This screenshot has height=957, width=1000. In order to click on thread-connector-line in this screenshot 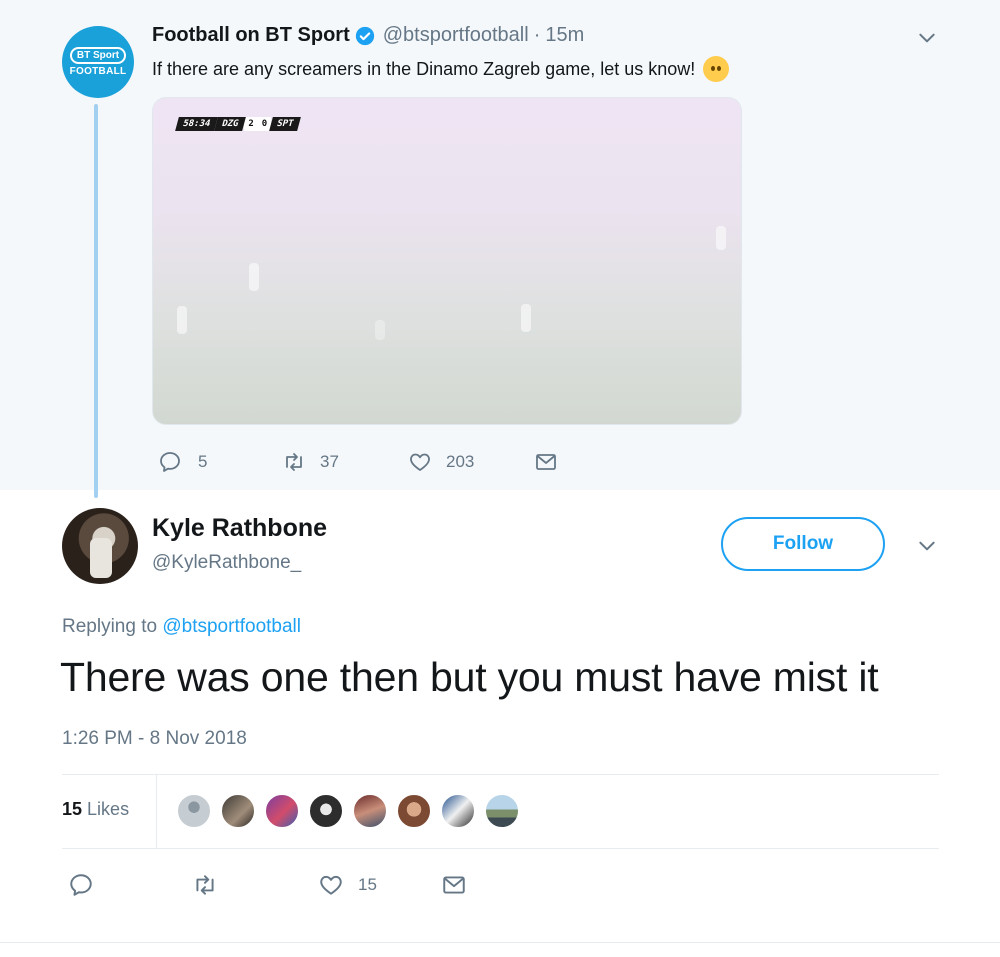, I will do `click(96, 301)`.